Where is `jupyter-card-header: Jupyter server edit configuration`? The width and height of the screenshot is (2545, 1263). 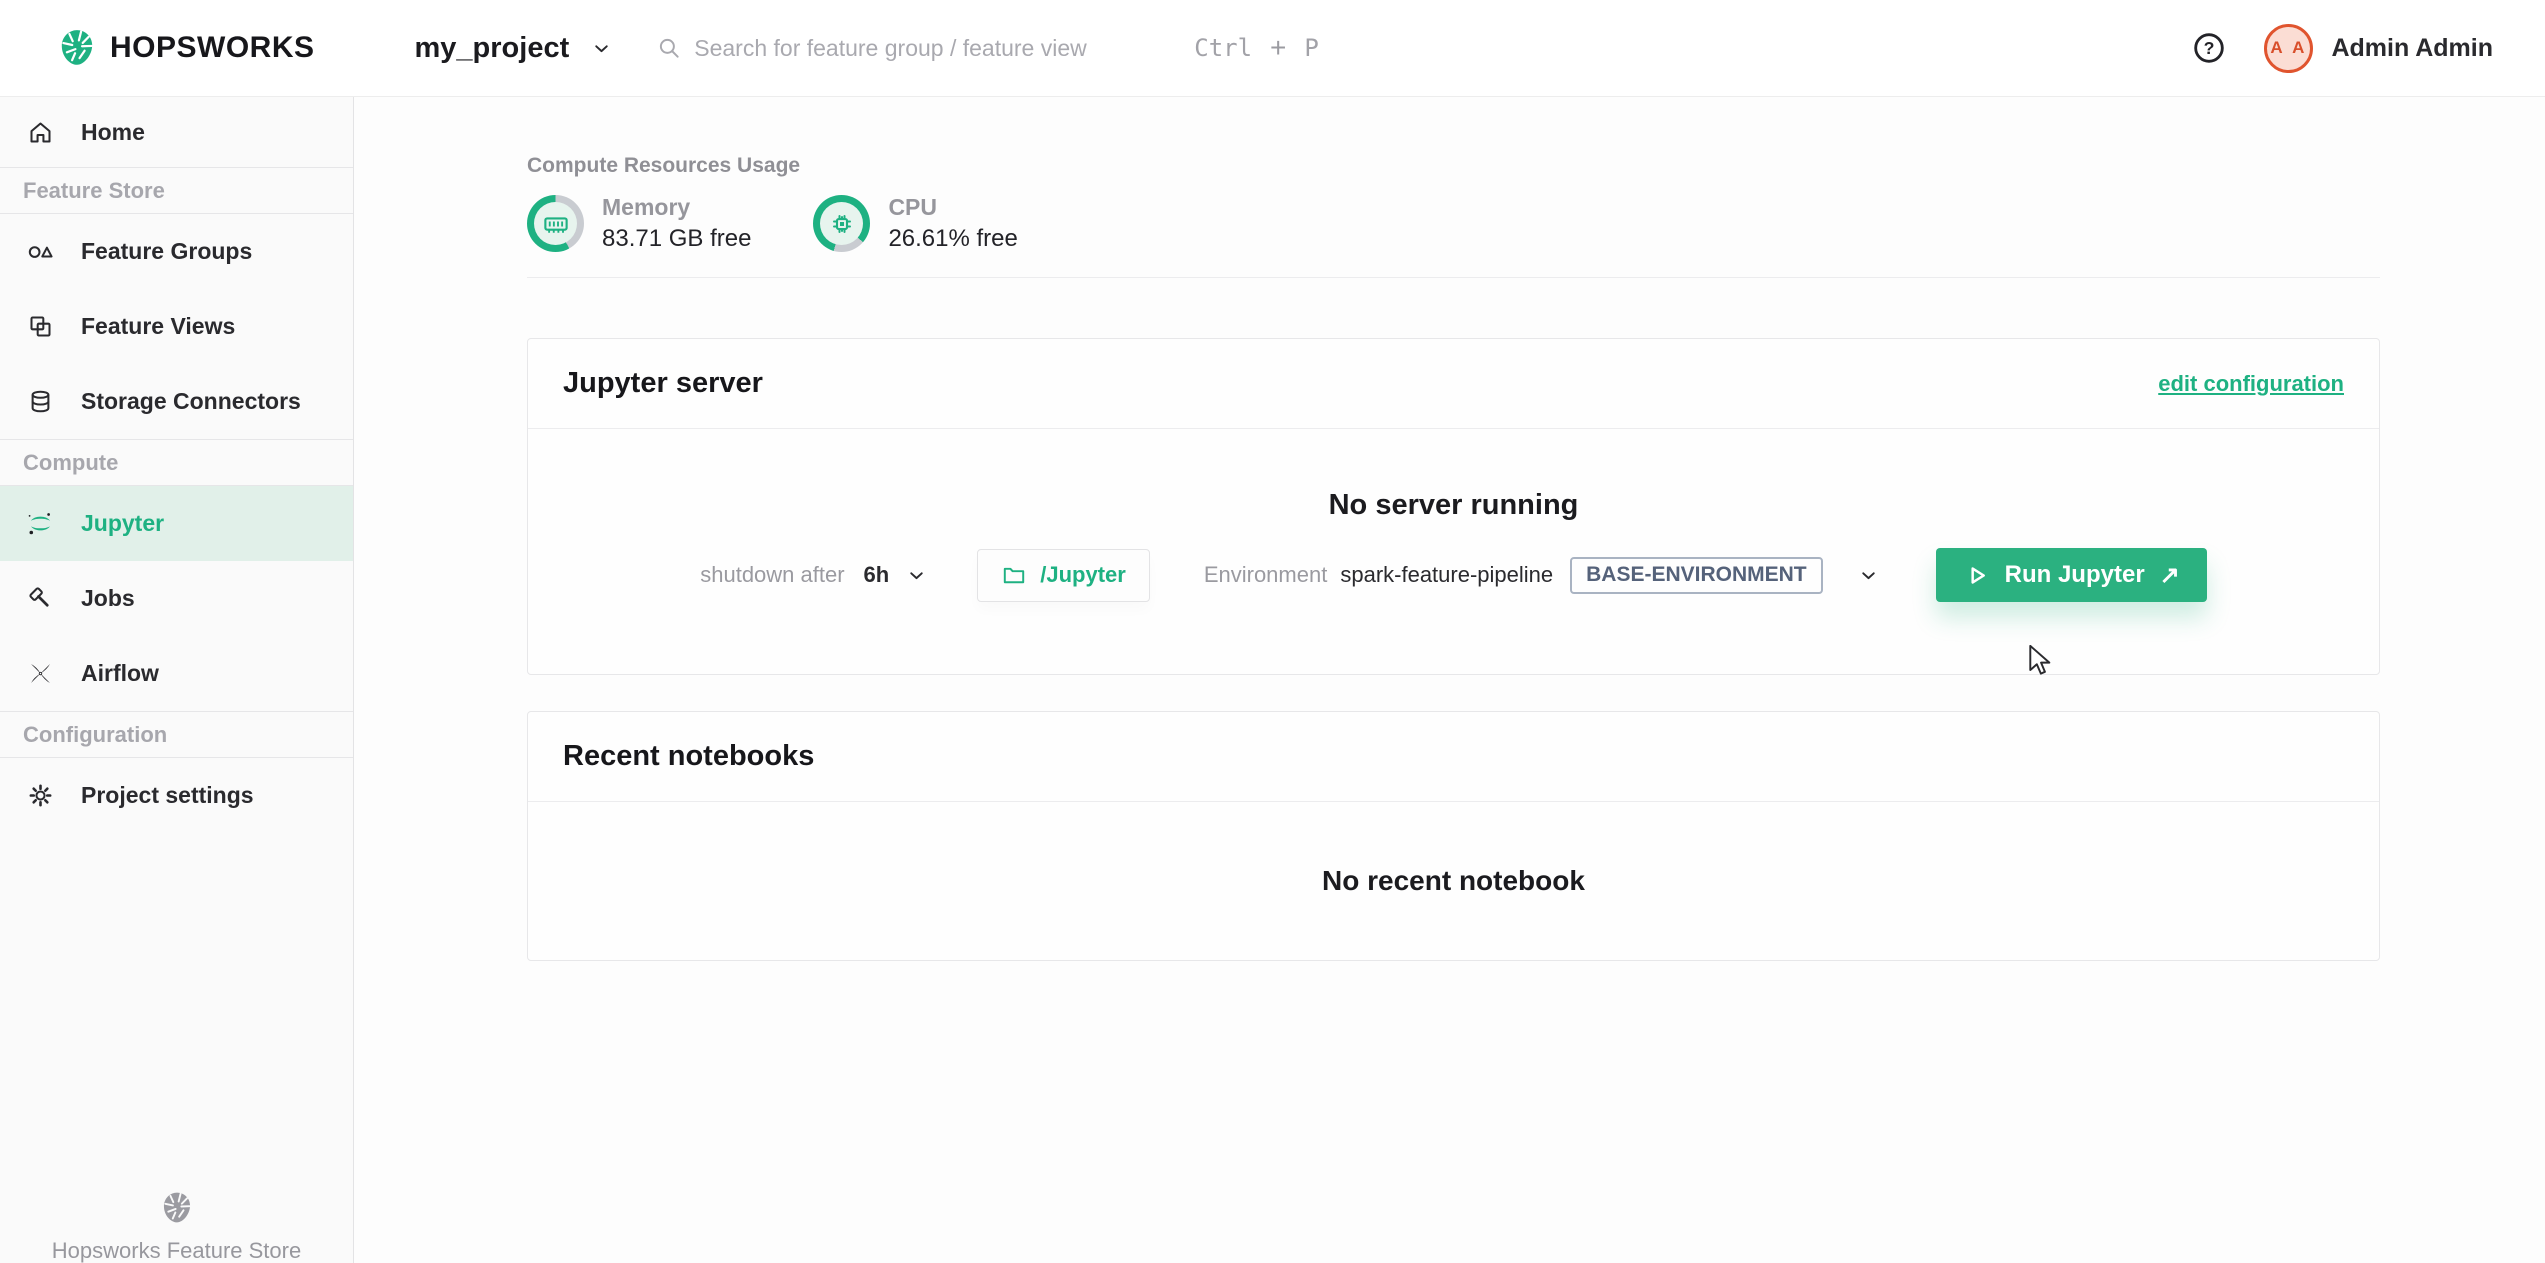 jupyter-card-header: Jupyter server edit configuration is located at coordinates (1453, 384).